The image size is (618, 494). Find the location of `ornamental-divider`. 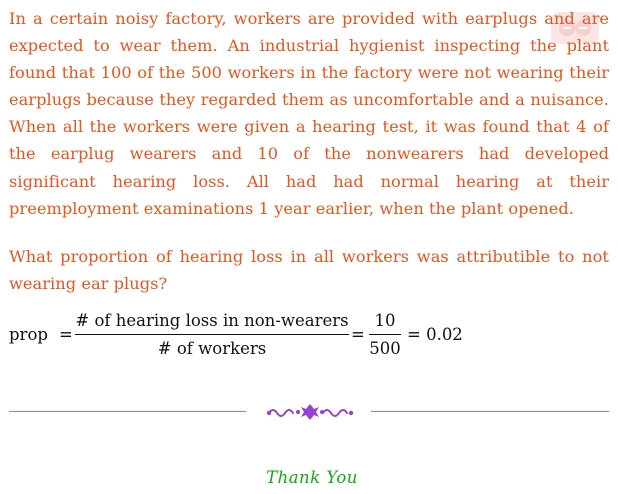

ornamental-divider is located at coordinates (309, 412).